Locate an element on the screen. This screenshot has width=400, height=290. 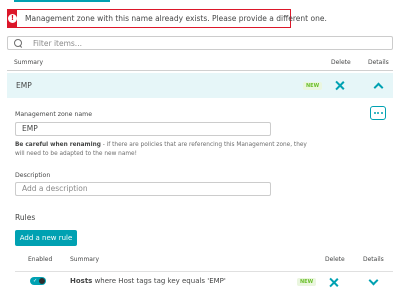
collapse-chevron-up-icon is located at coordinates (378, 87).